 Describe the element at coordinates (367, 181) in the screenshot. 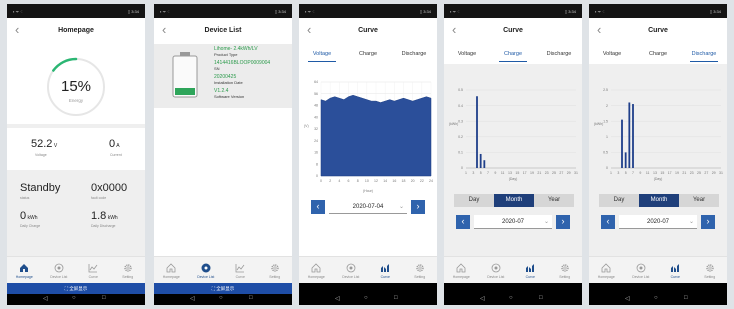

I see `x-tick-label: 10` at that location.